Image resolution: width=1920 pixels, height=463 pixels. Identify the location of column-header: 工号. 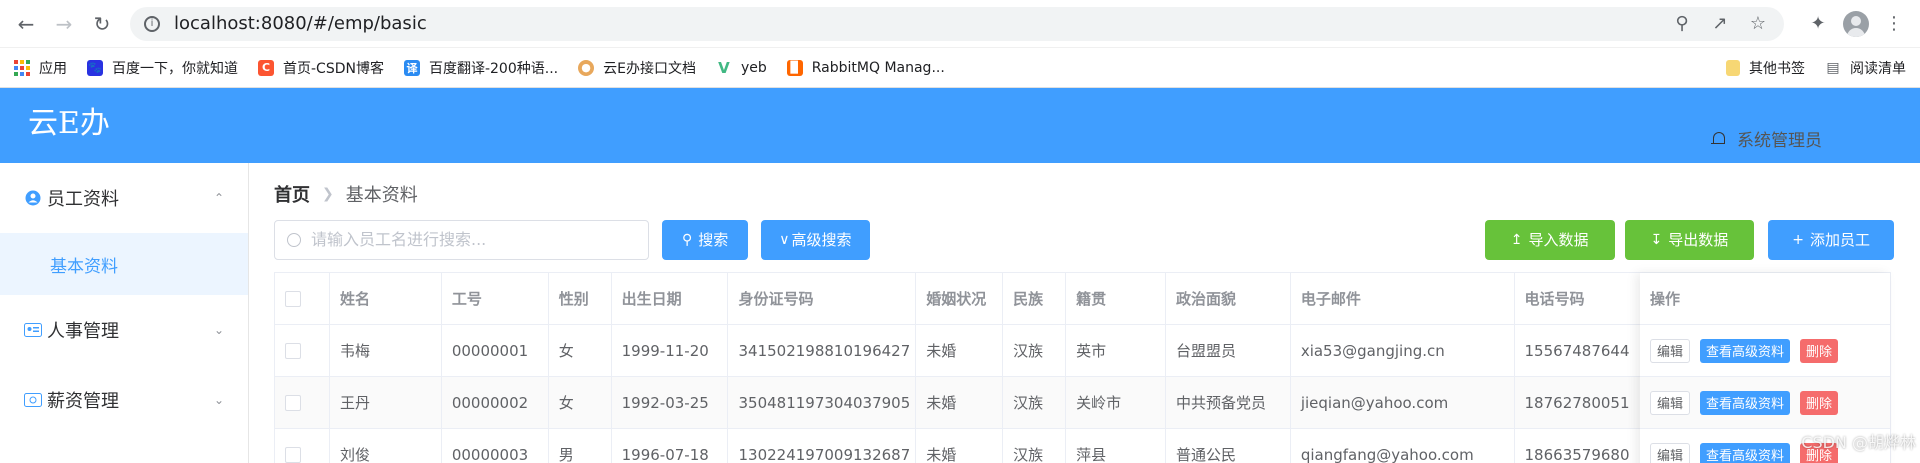
(495, 298).